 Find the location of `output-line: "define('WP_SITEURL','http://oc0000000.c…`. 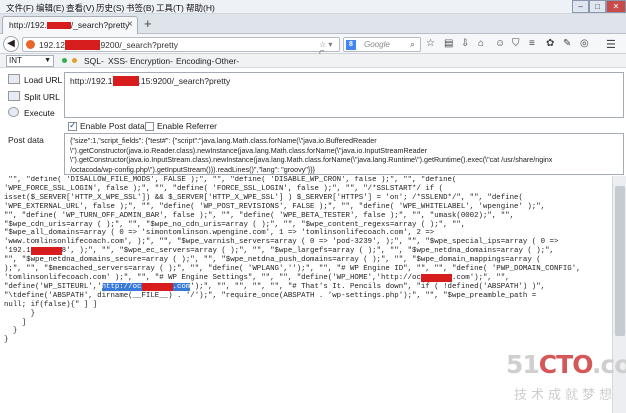

output-line: "define('WP_SITEURL','http://oc0000000.c… is located at coordinates (308, 287).